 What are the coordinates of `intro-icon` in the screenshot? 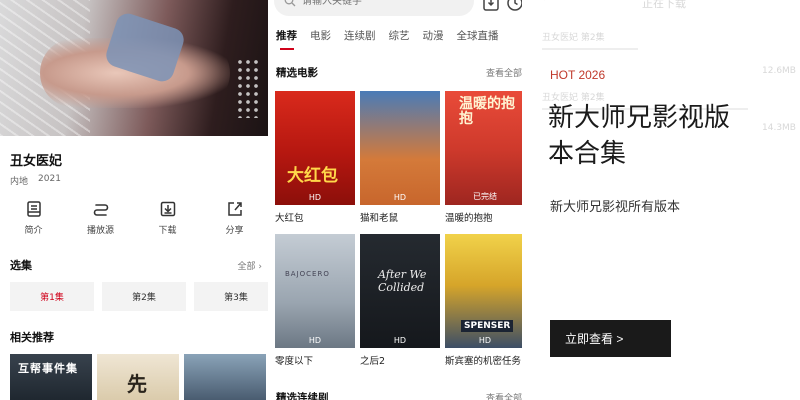 It's located at (33, 209).